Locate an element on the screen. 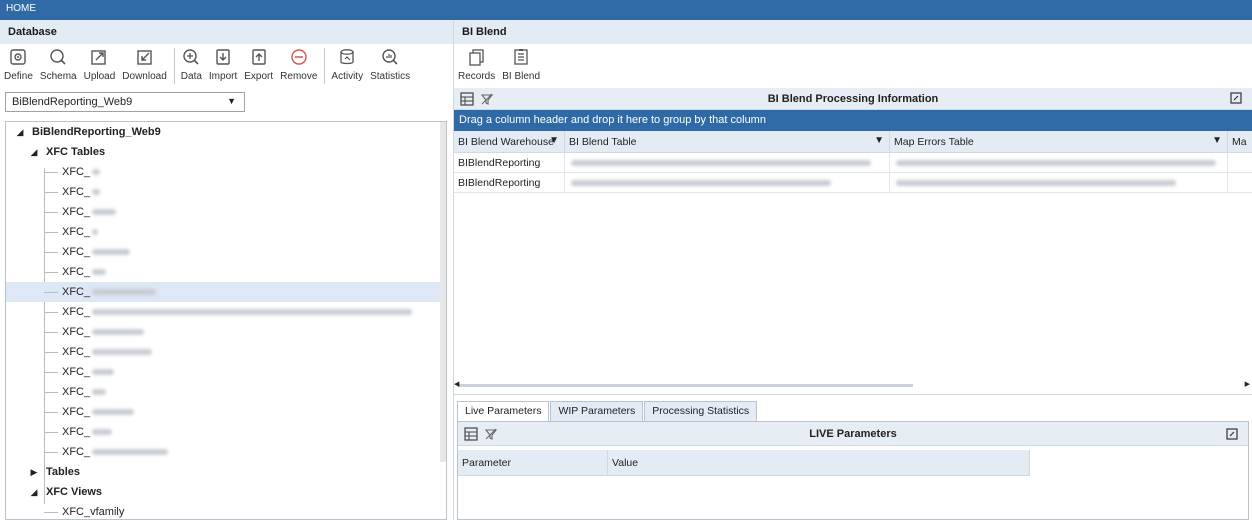 Image resolution: width=1252 pixels, height=520 pixels. export-label: Export is located at coordinates (259, 76).